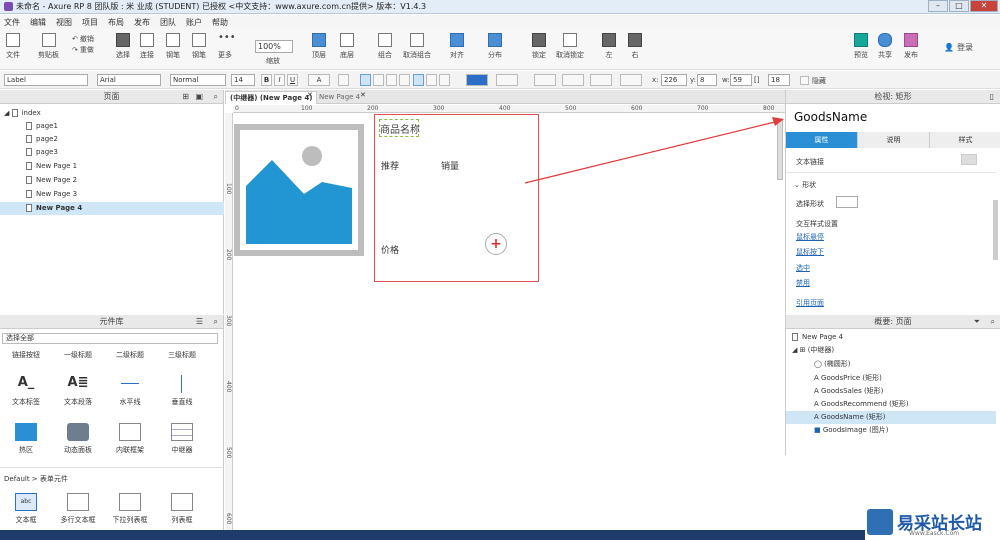 The image size is (1000, 540). I want to click on link-disabled: 禁用, so click(803, 283).